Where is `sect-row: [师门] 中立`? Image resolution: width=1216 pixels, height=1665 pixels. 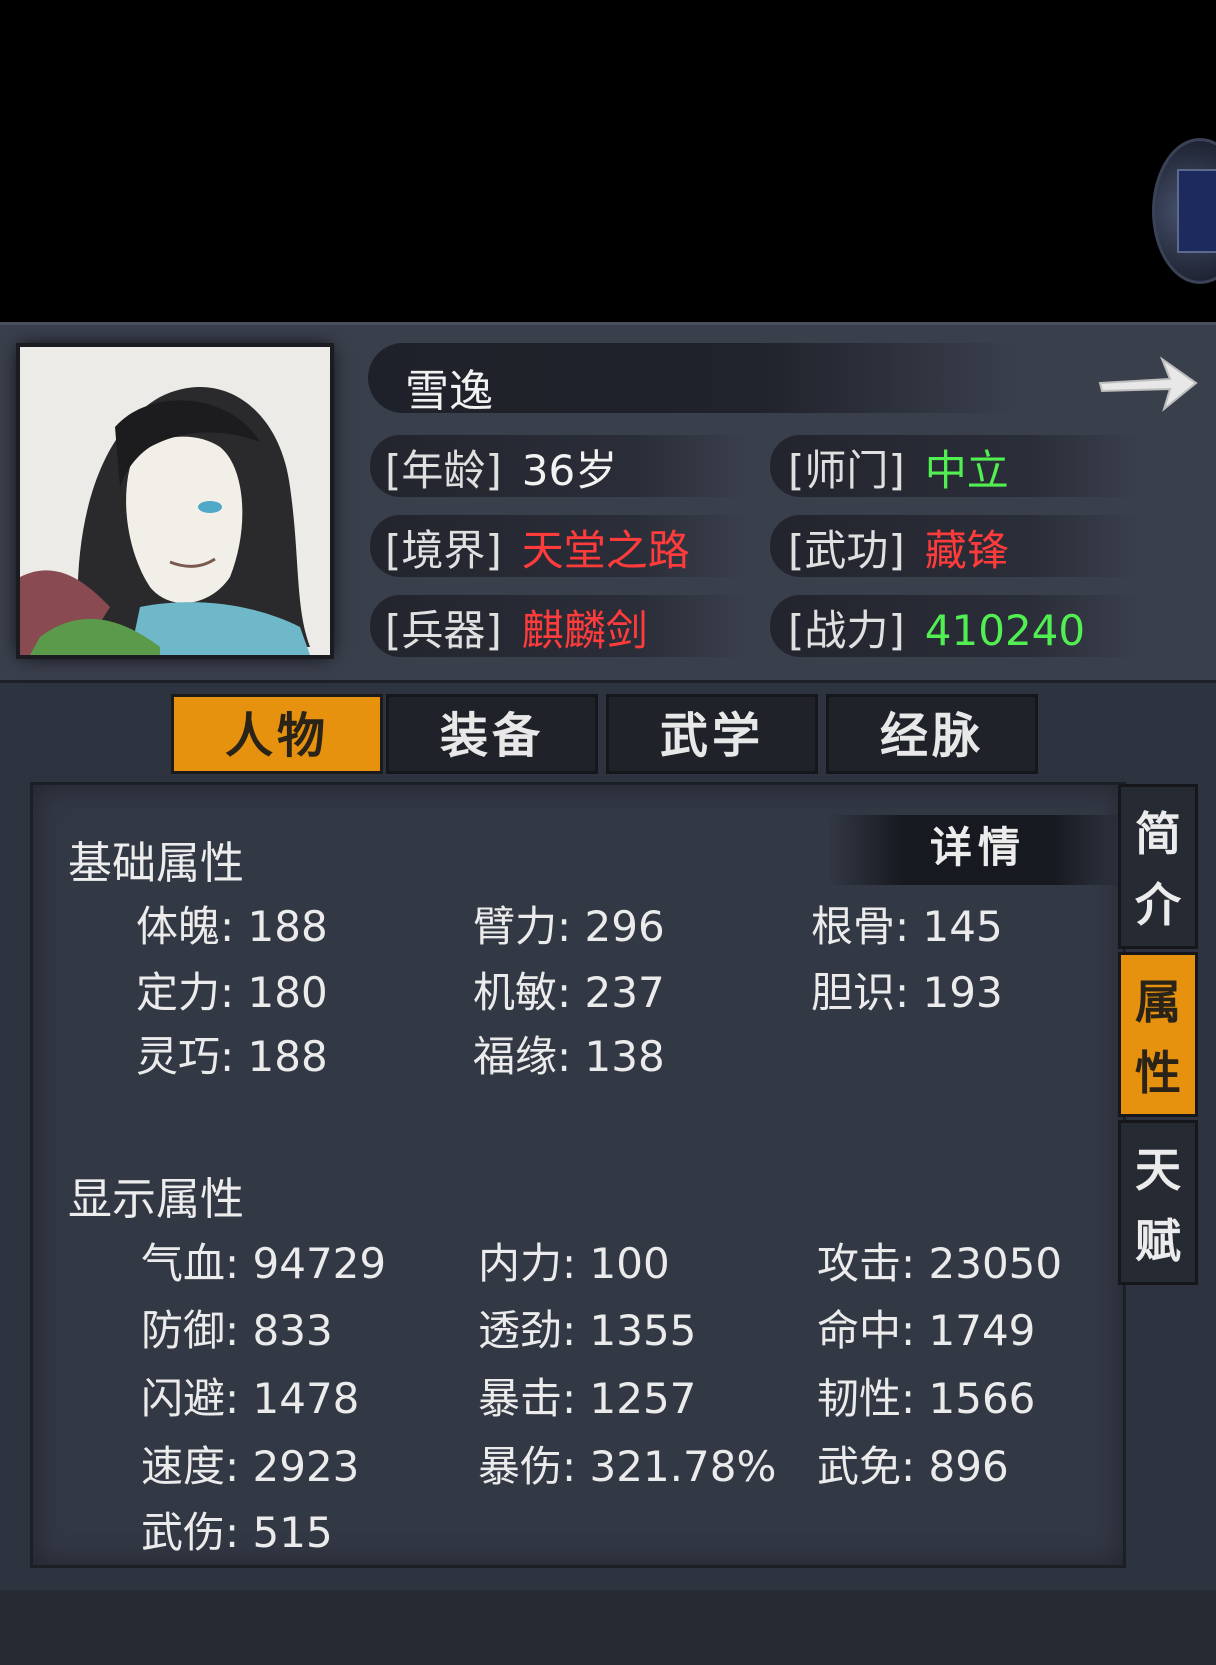 sect-row: [师门] 中立 is located at coordinates (898, 467).